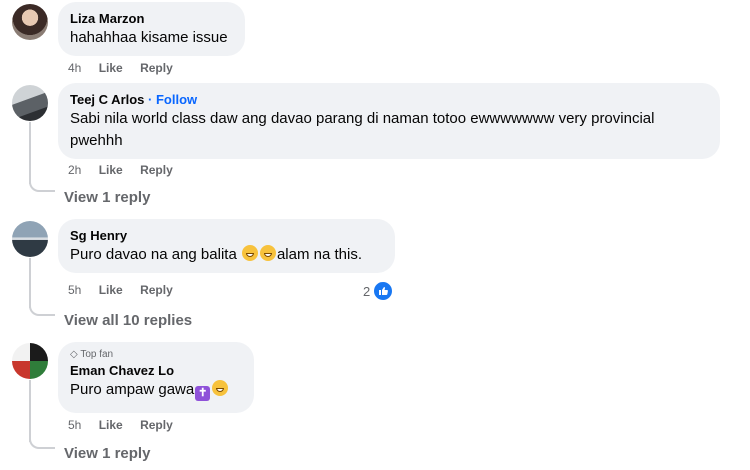 This screenshot has width=750, height=470. Describe the element at coordinates (107, 99) in the screenshot. I see `comment-author: Teej C Arlos` at that location.